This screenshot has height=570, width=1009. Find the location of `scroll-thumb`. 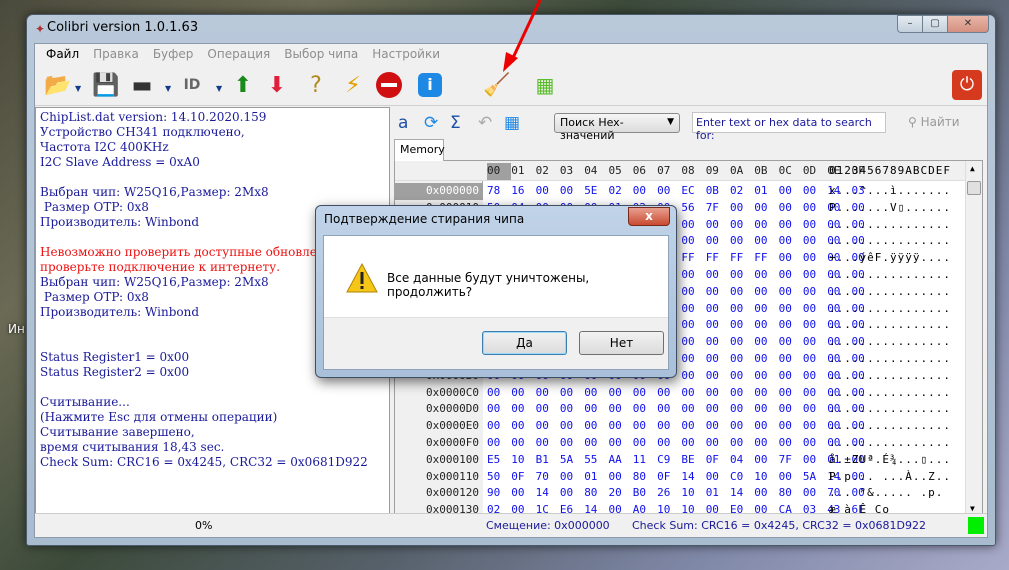

scroll-thumb is located at coordinates (974, 188).